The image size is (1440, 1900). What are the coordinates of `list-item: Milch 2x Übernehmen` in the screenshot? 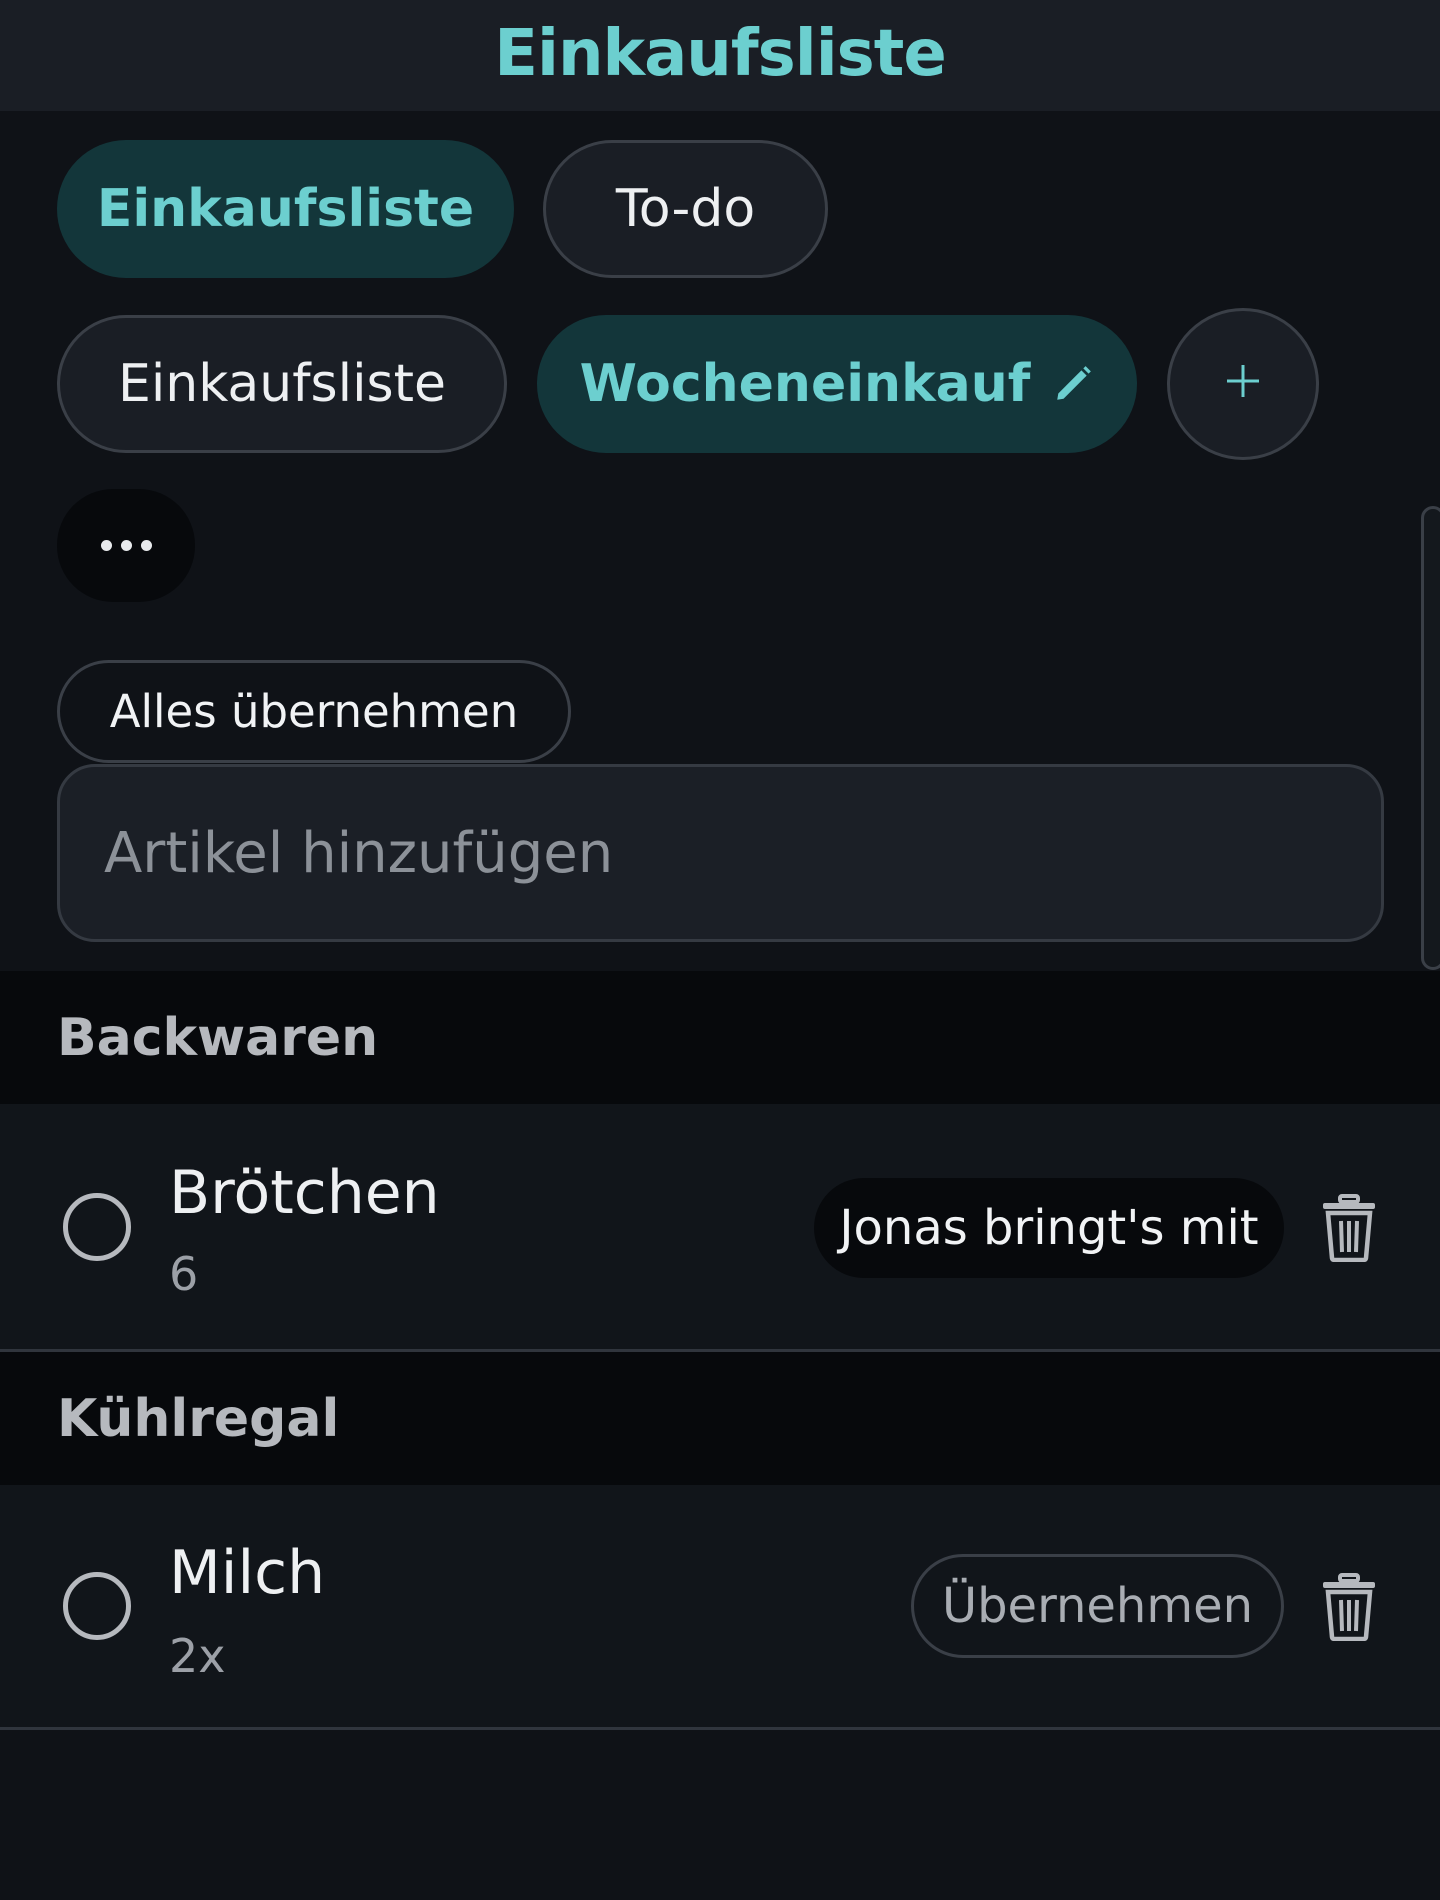 It's located at (720, 1607).